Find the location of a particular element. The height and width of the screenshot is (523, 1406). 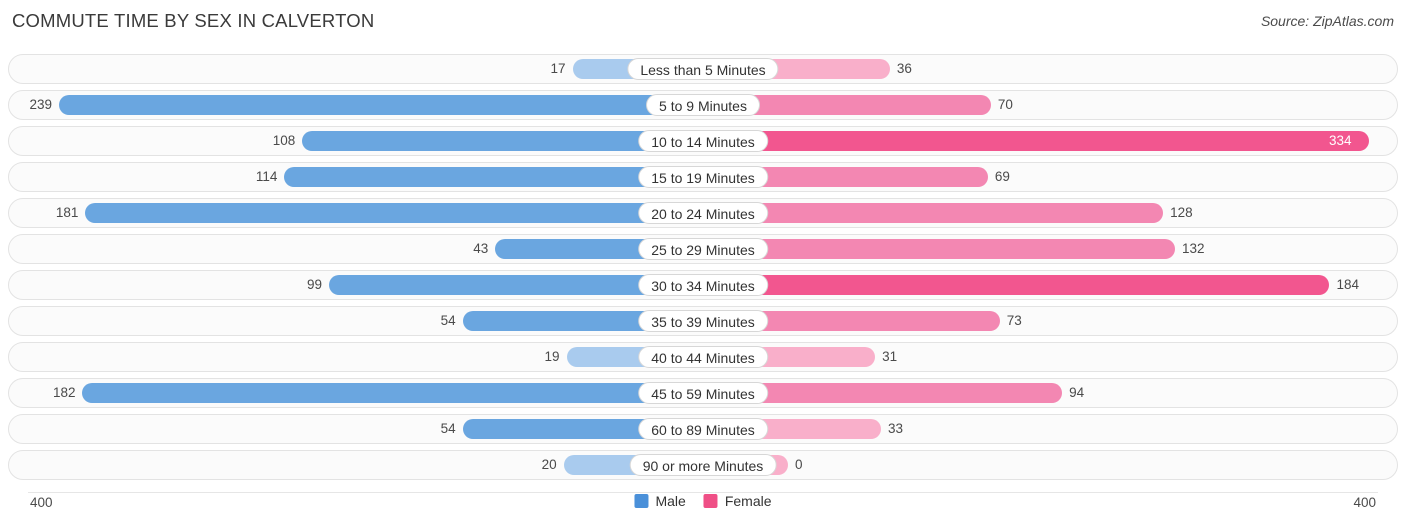

bar-row: 114 69 15 to 19 Minutes is located at coordinates (703, 177).